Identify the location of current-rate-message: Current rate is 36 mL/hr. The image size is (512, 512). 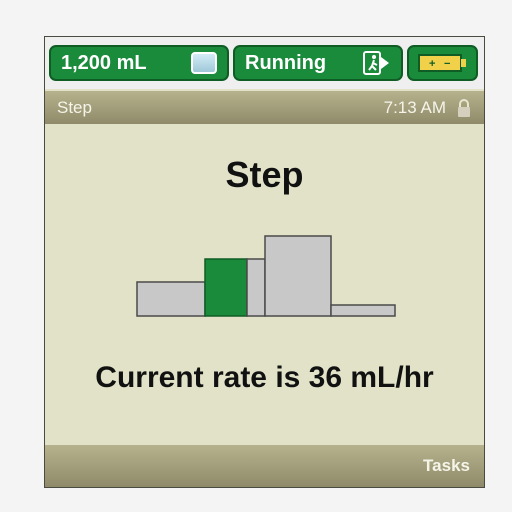
(264, 377).